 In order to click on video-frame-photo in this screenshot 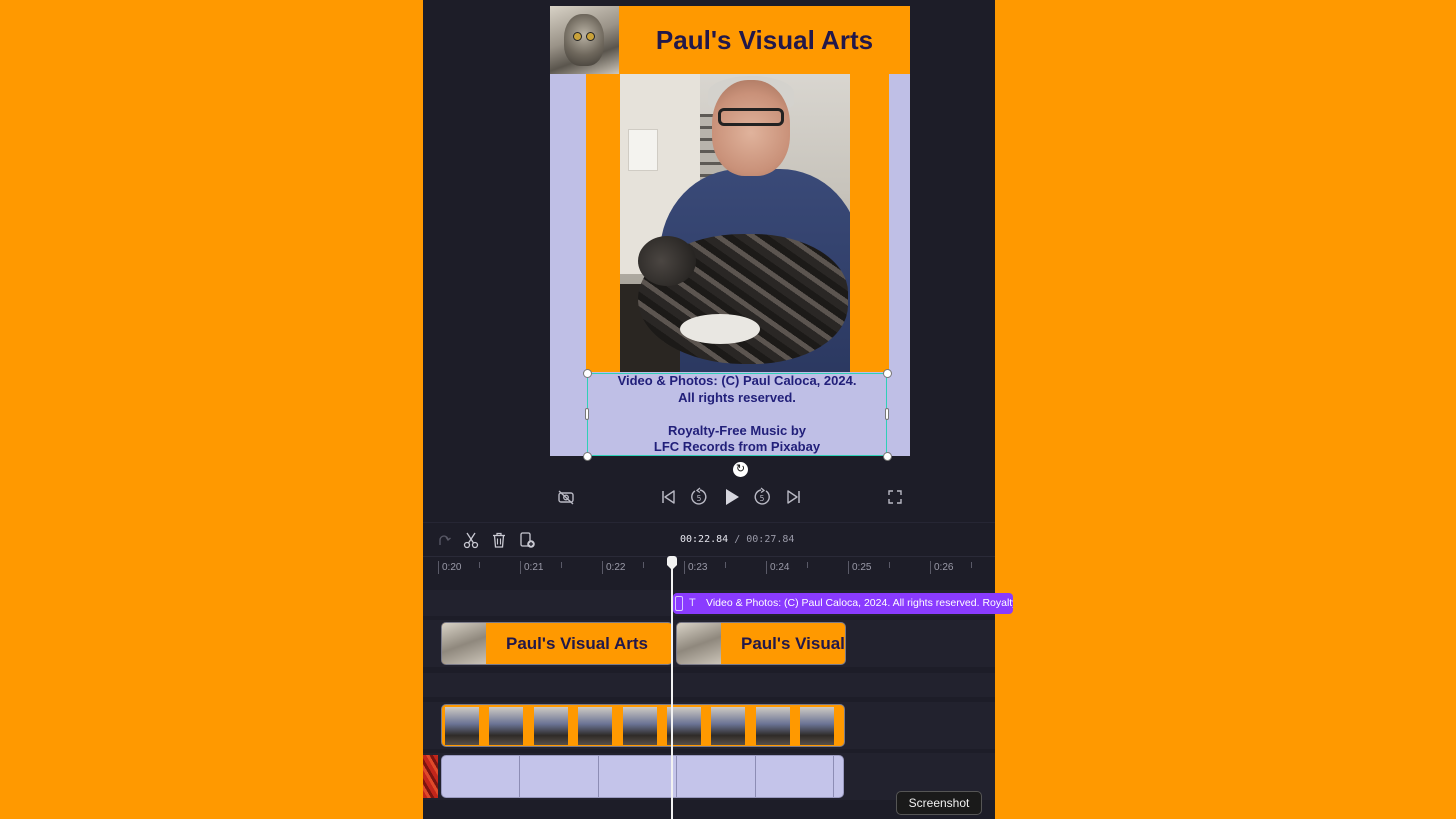, I will do `click(735, 223)`.